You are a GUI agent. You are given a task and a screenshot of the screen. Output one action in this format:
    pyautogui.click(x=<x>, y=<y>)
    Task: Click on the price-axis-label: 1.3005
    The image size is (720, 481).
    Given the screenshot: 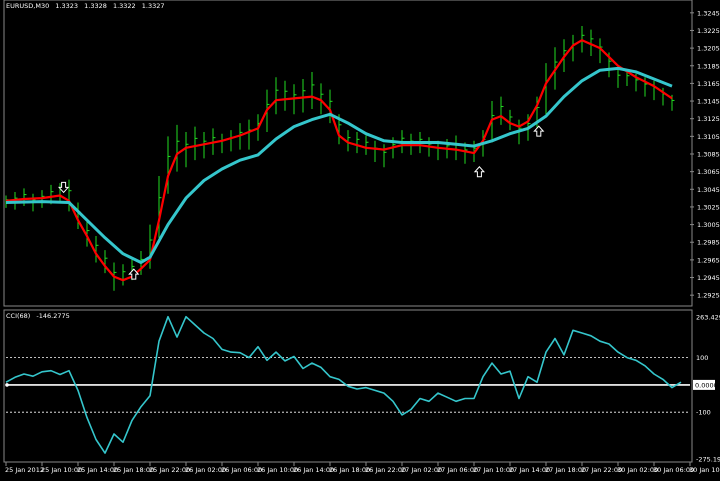 What is the action you would take?
    pyautogui.click(x=708, y=225)
    